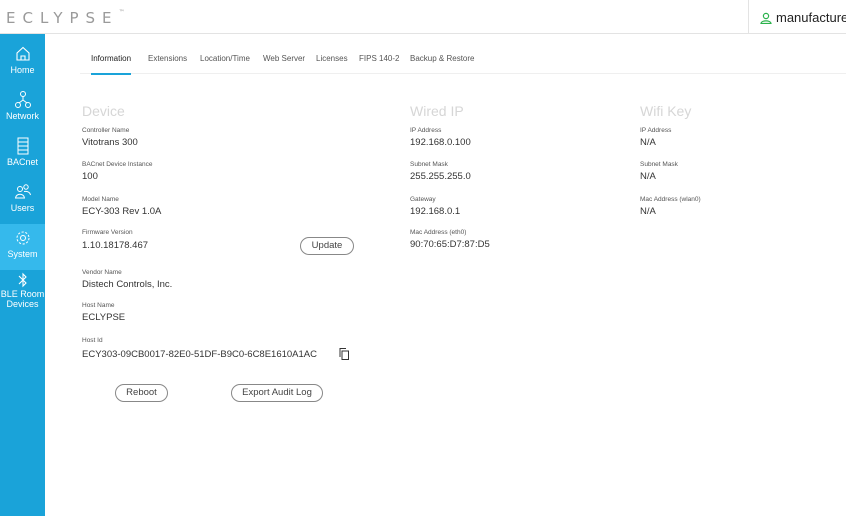 This screenshot has height=516, width=846. What do you see at coordinates (92, 340) in the screenshot?
I see `host-id-label: Host Id` at bounding box center [92, 340].